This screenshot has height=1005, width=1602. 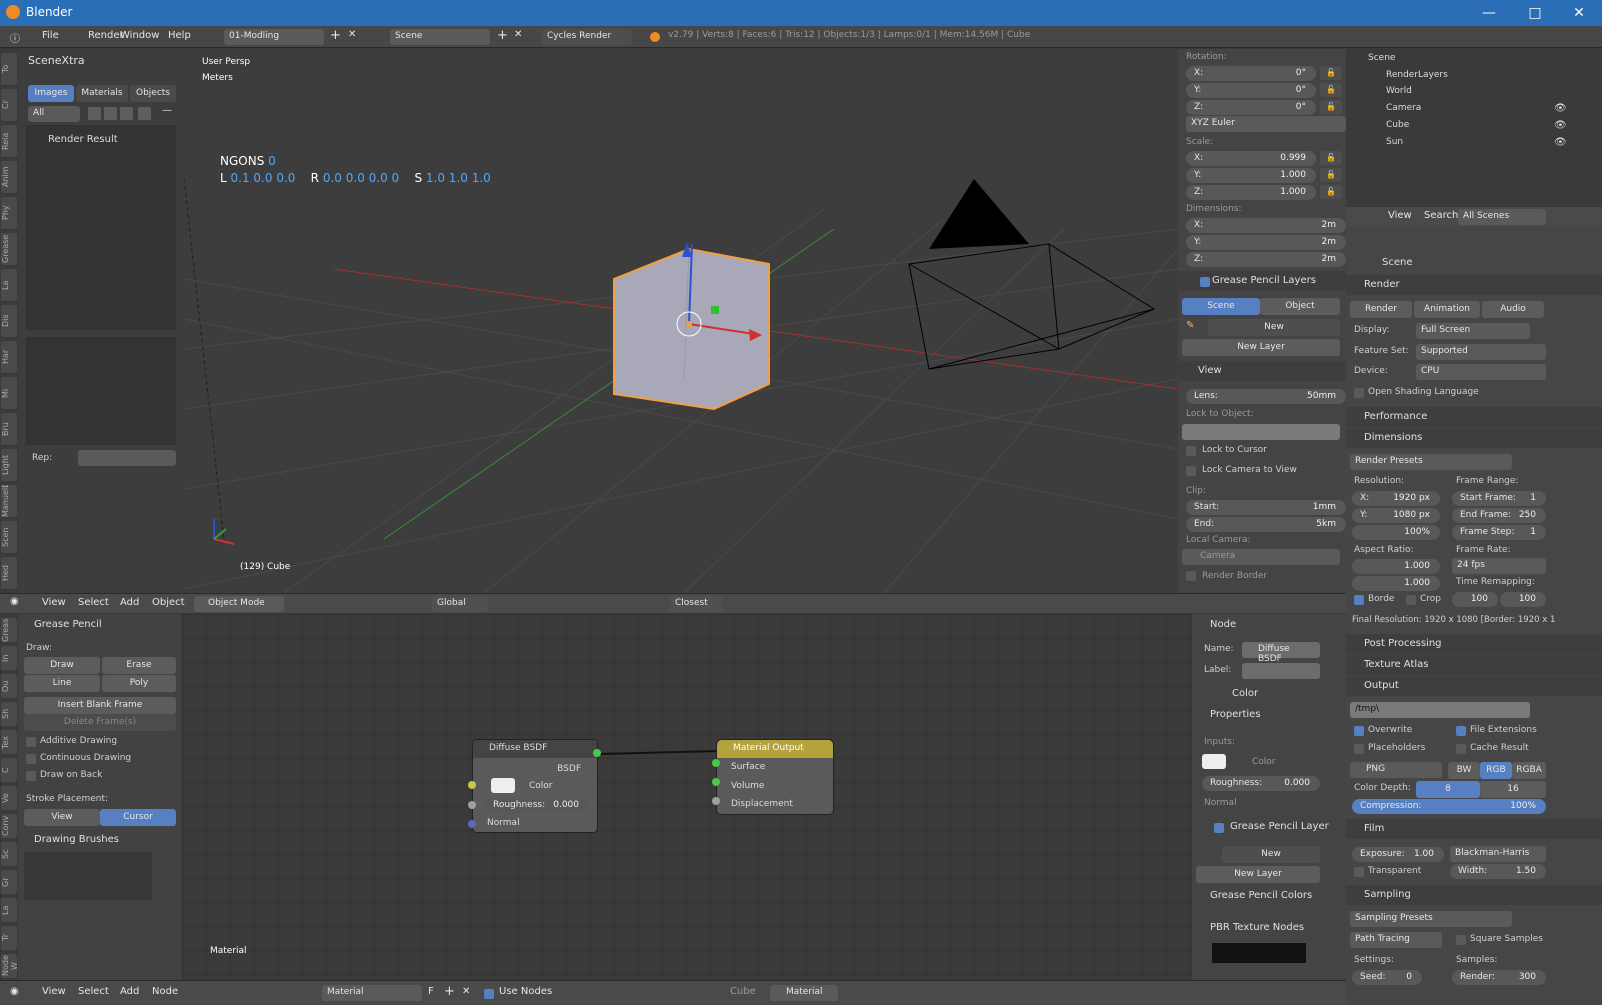 I want to click on folder-icon, so click(x=126, y=113).